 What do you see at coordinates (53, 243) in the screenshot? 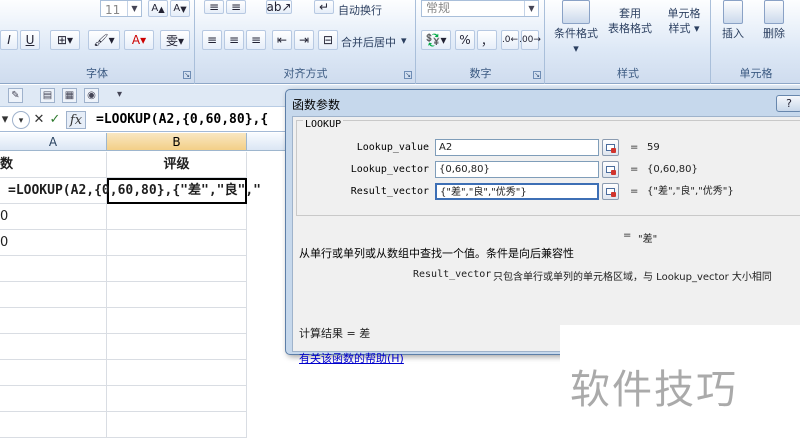
I see `cell-a4: 0` at bounding box center [53, 243].